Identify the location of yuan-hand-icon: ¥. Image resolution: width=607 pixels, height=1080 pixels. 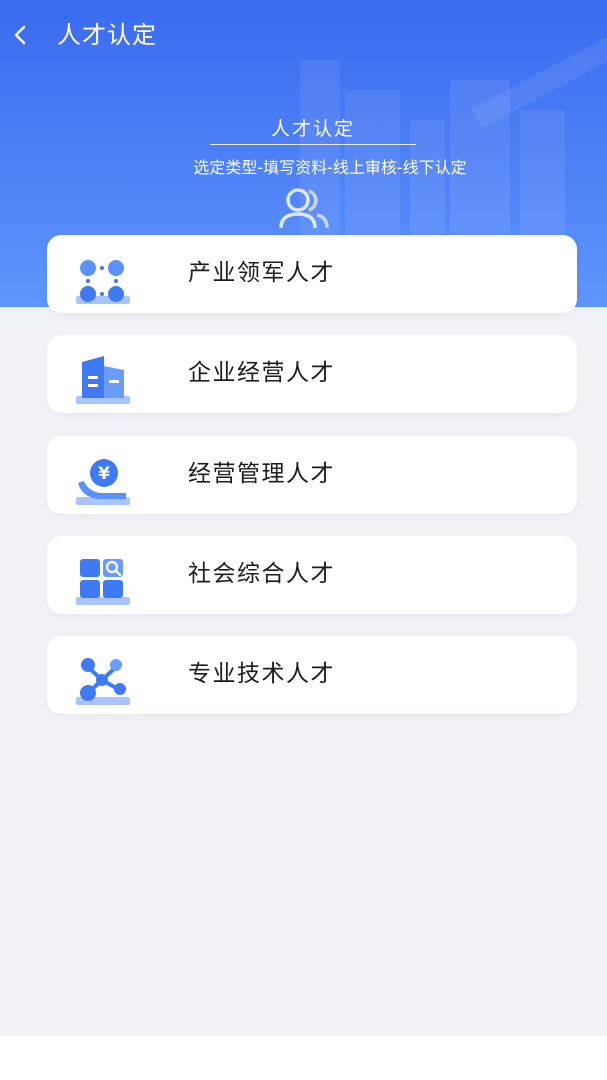
(103, 482).